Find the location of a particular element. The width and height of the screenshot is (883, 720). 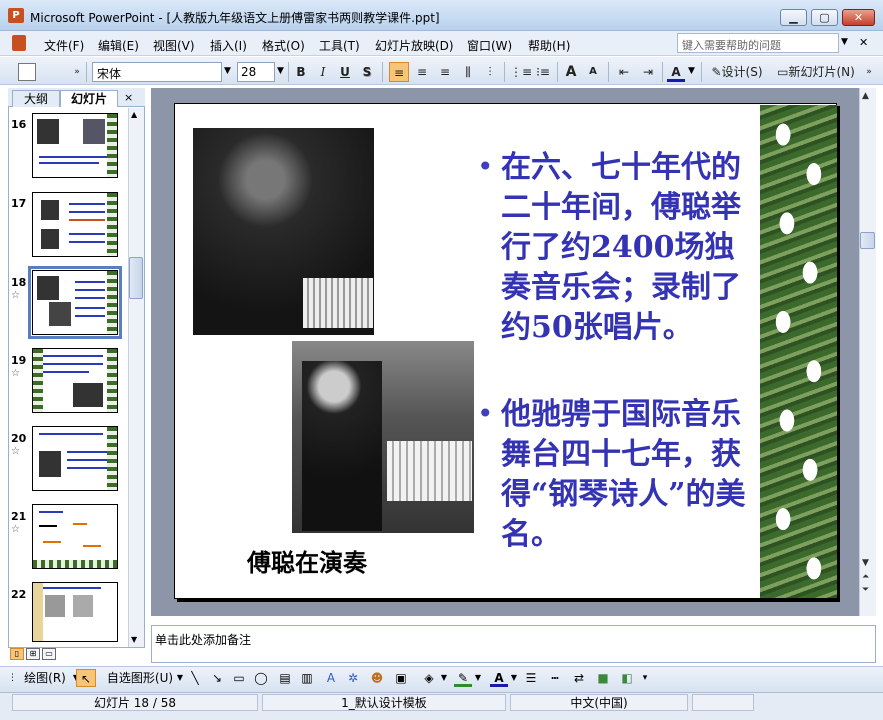

new-document-icon is located at coordinates (27, 72).